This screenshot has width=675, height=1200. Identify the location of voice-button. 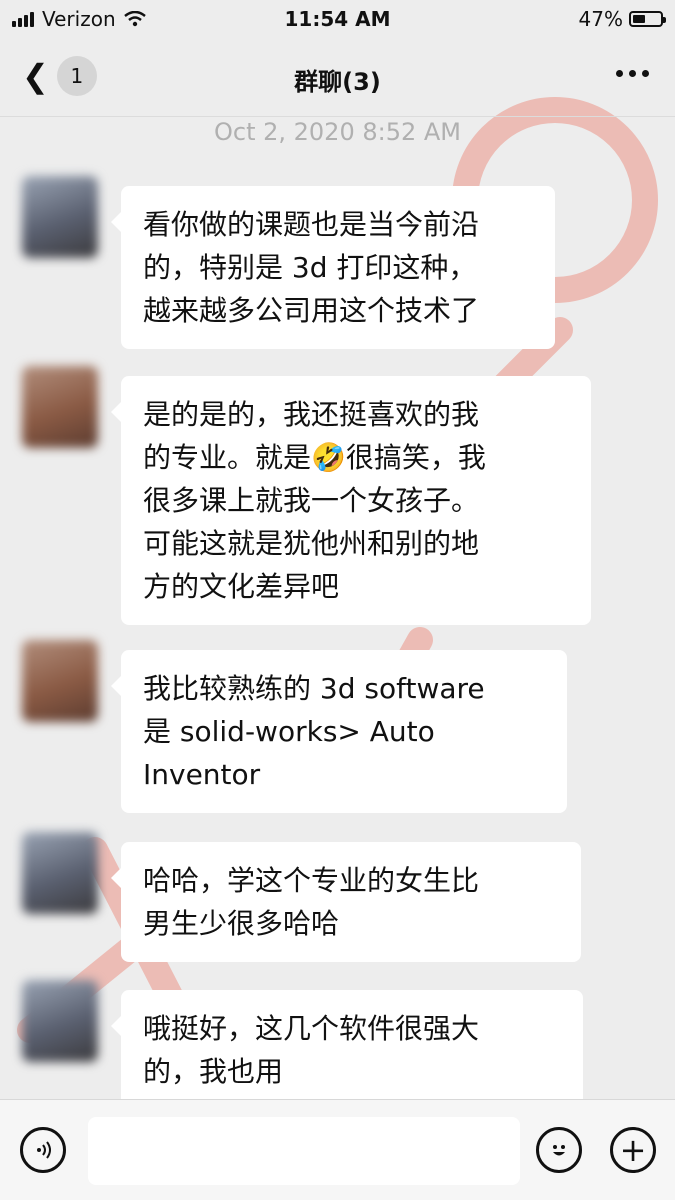
(43, 1150).